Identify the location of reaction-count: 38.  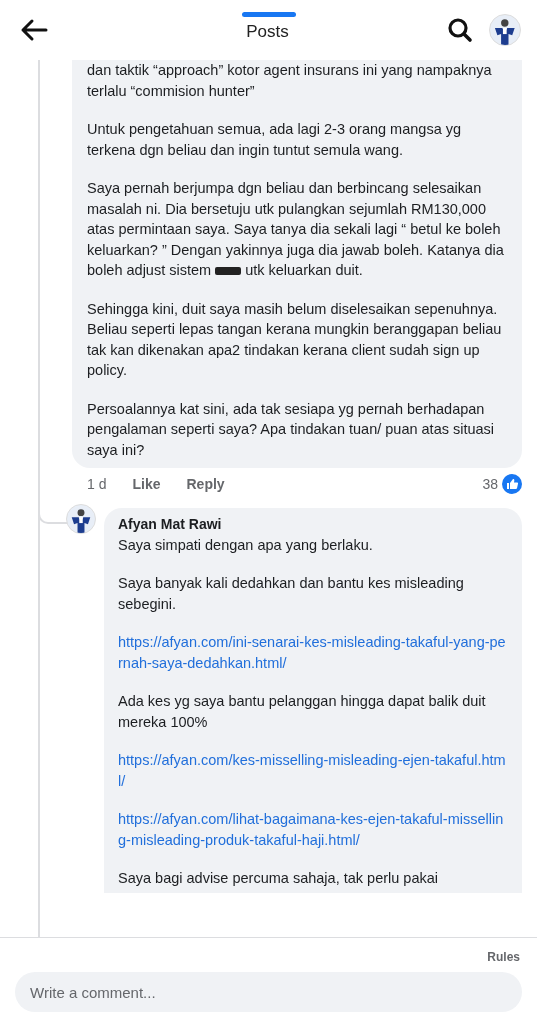
(490, 484).